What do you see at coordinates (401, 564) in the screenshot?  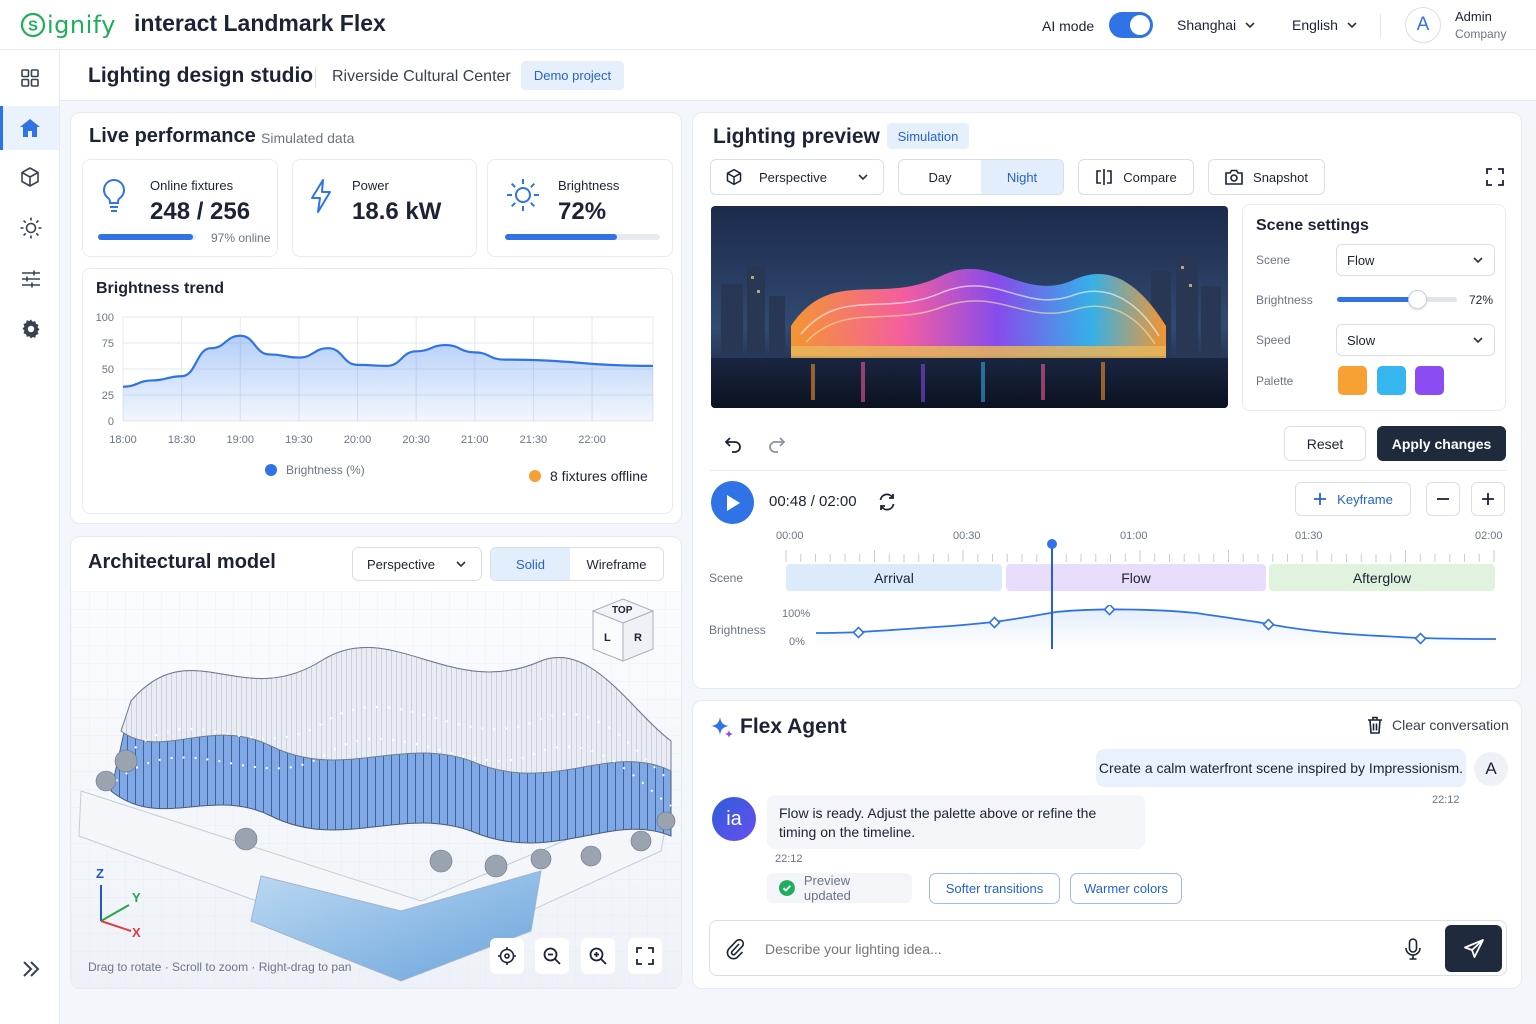 I see `view-value: Perspective` at bounding box center [401, 564].